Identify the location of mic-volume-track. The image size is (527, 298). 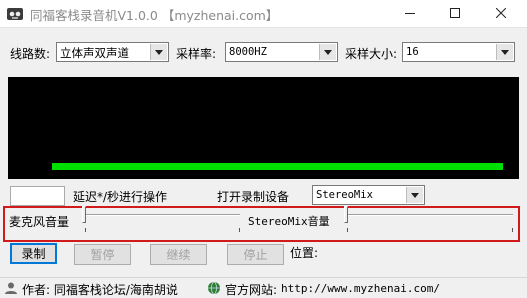
(162, 215).